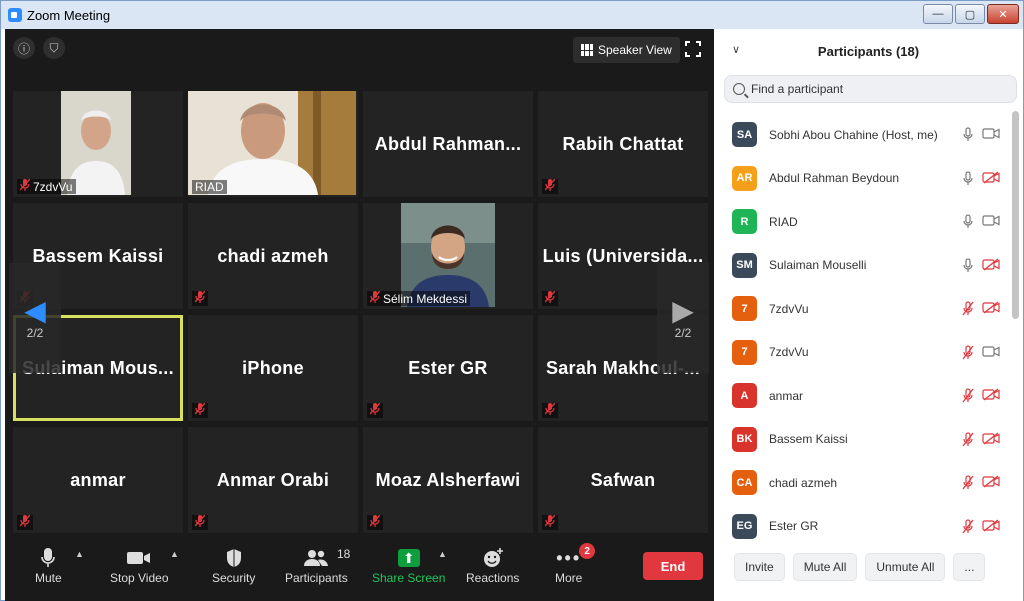 Image resolution: width=1024 pixels, height=601 pixels. I want to click on video-tile: Rabih Chattat, so click(623, 144).